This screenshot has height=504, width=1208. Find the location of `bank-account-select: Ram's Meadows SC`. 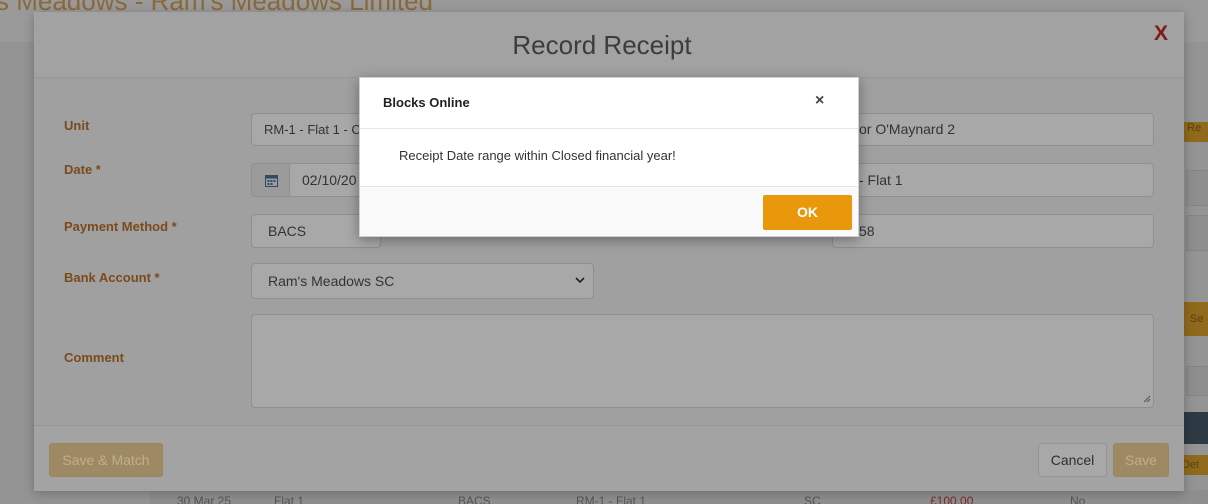

bank-account-select: Ram's Meadows SC is located at coordinates (422, 281).